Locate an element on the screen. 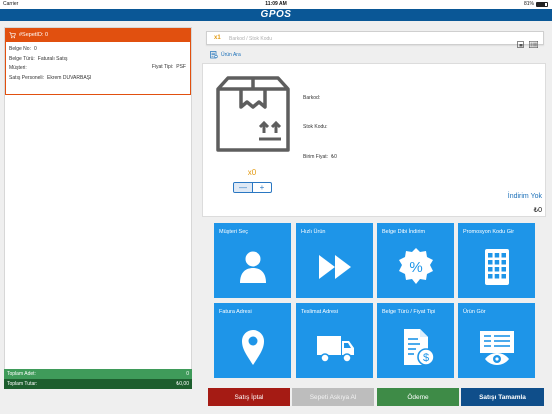 Image resolution: width=552 pixels, height=414 pixels. stok-kodu-field: Stok Kodu: is located at coordinates (316, 127).